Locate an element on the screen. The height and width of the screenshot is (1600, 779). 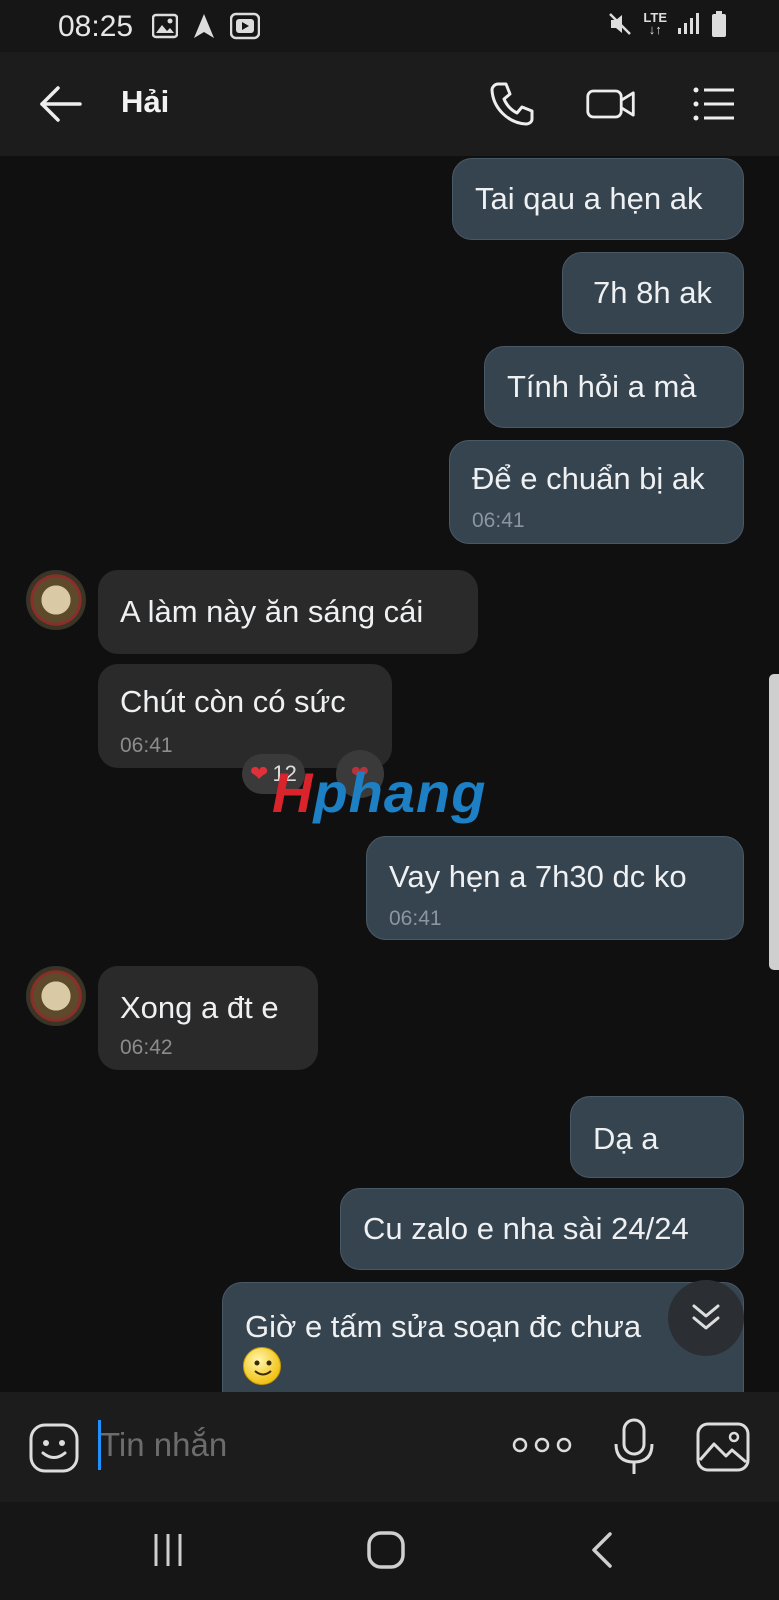
message-text: Xong a đt e is located at coordinates (199, 1007).